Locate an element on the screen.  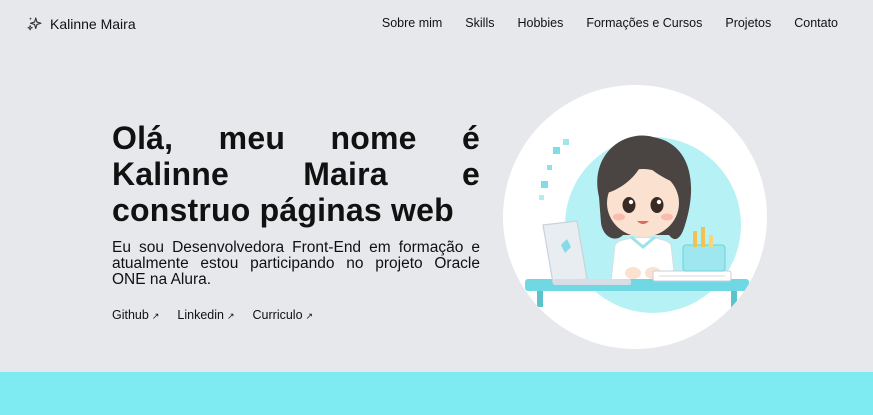
github-link: Github ↗ is located at coordinates (135, 315).